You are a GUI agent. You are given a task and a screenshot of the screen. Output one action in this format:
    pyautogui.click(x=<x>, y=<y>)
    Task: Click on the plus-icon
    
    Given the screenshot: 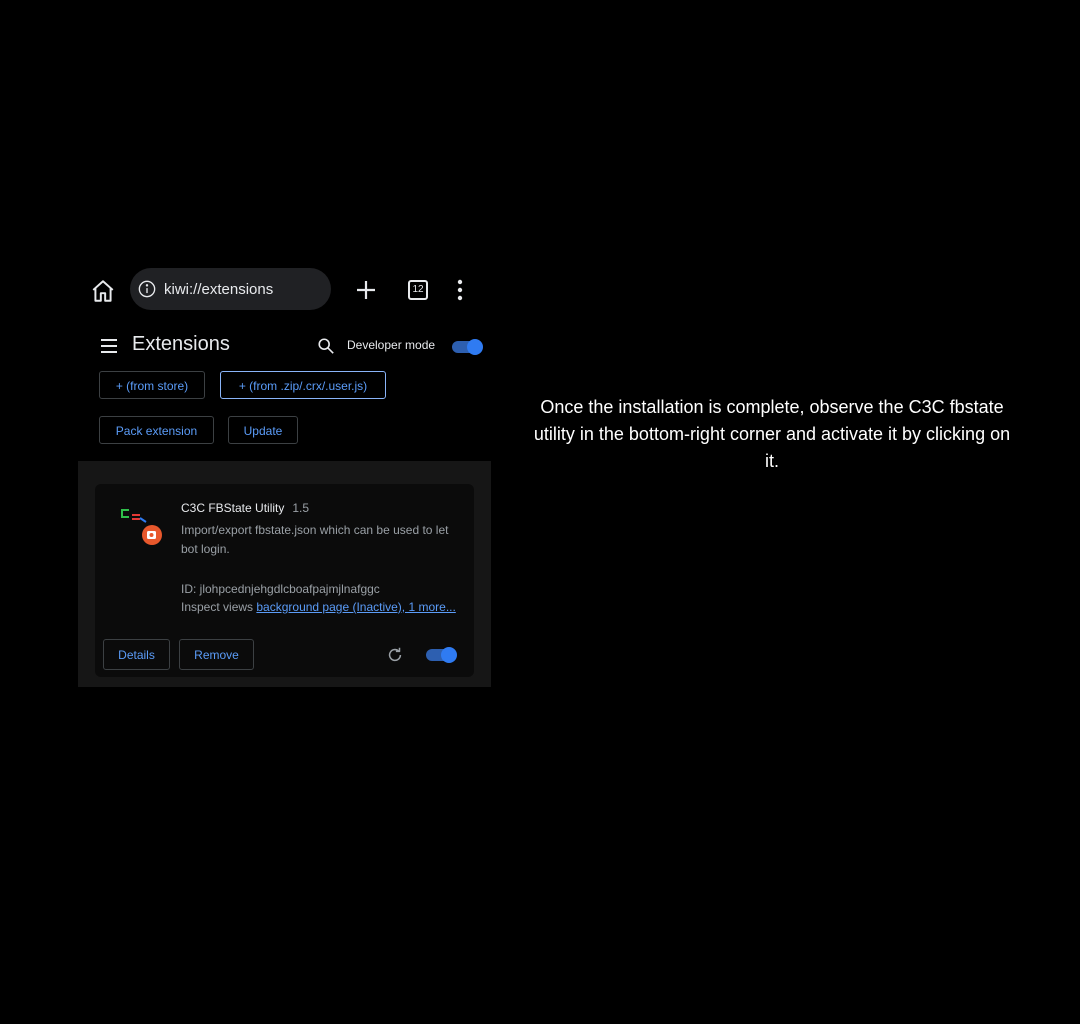 What is the action you would take?
    pyautogui.click(x=366, y=290)
    